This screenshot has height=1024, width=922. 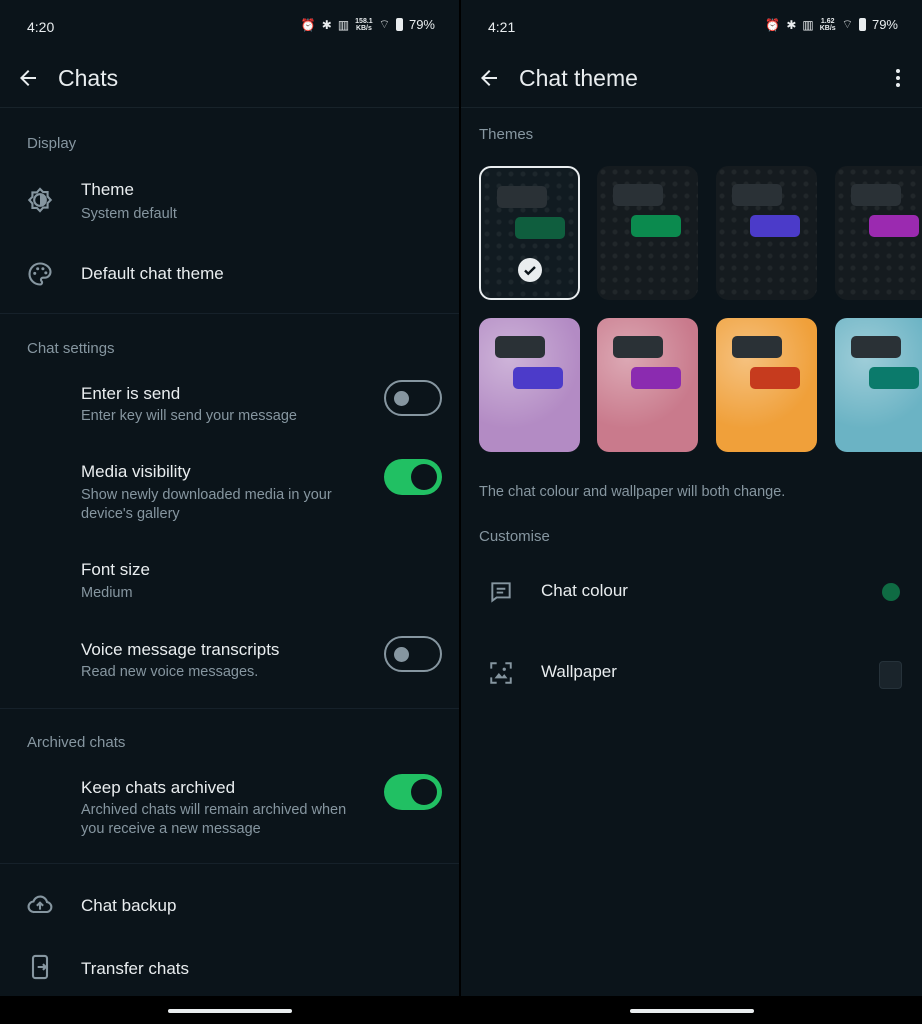 I want to click on cloud-upload-icon, so click(x=40, y=904).